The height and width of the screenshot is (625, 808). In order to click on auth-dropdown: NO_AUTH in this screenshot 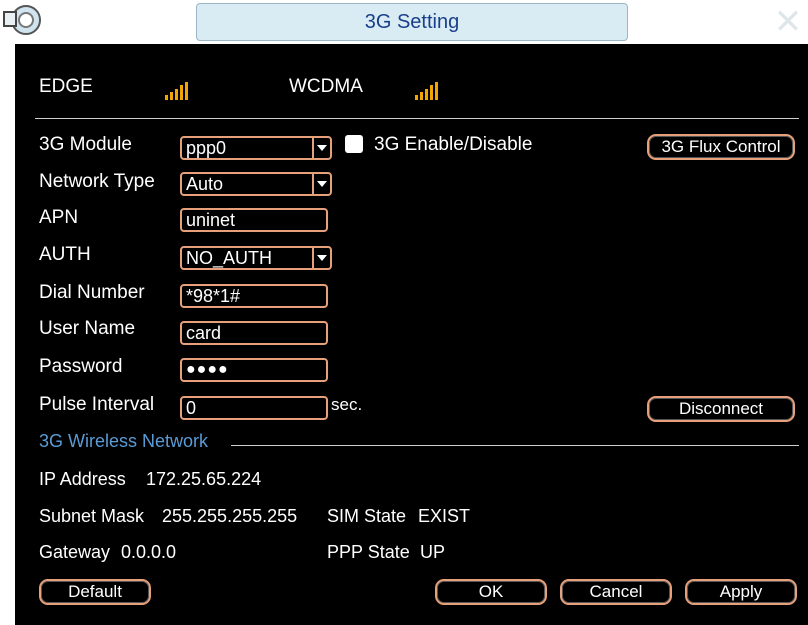, I will do `click(256, 258)`.